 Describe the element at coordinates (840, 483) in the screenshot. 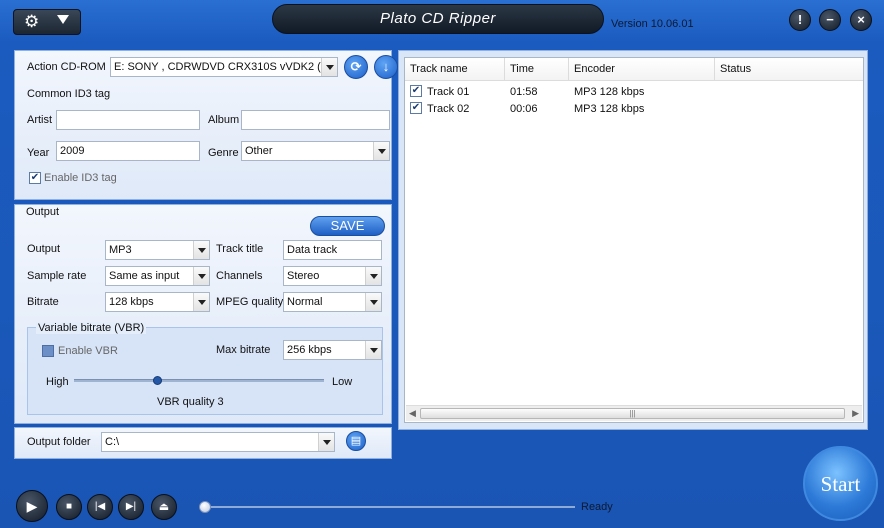

I see `start-button: Start` at that location.